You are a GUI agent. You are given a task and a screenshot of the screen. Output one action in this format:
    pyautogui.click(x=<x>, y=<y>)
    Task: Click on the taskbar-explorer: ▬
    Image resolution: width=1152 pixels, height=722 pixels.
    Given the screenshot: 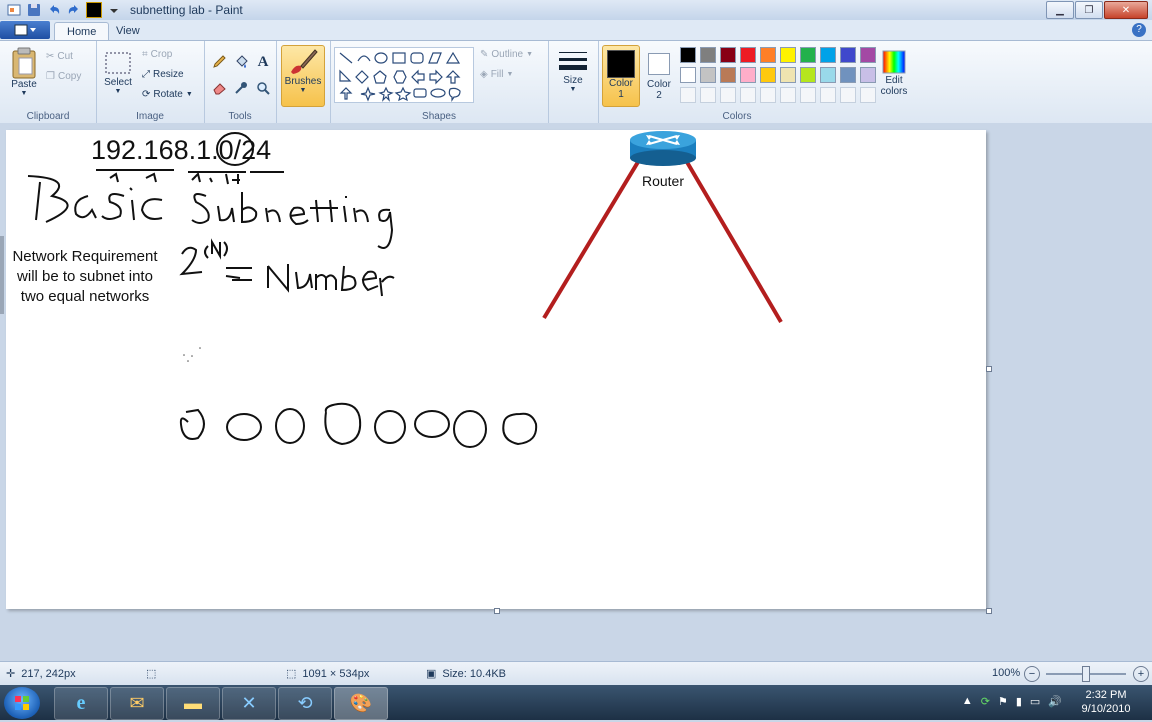 What is the action you would take?
    pyautogui.click(x=193, y=703)
    